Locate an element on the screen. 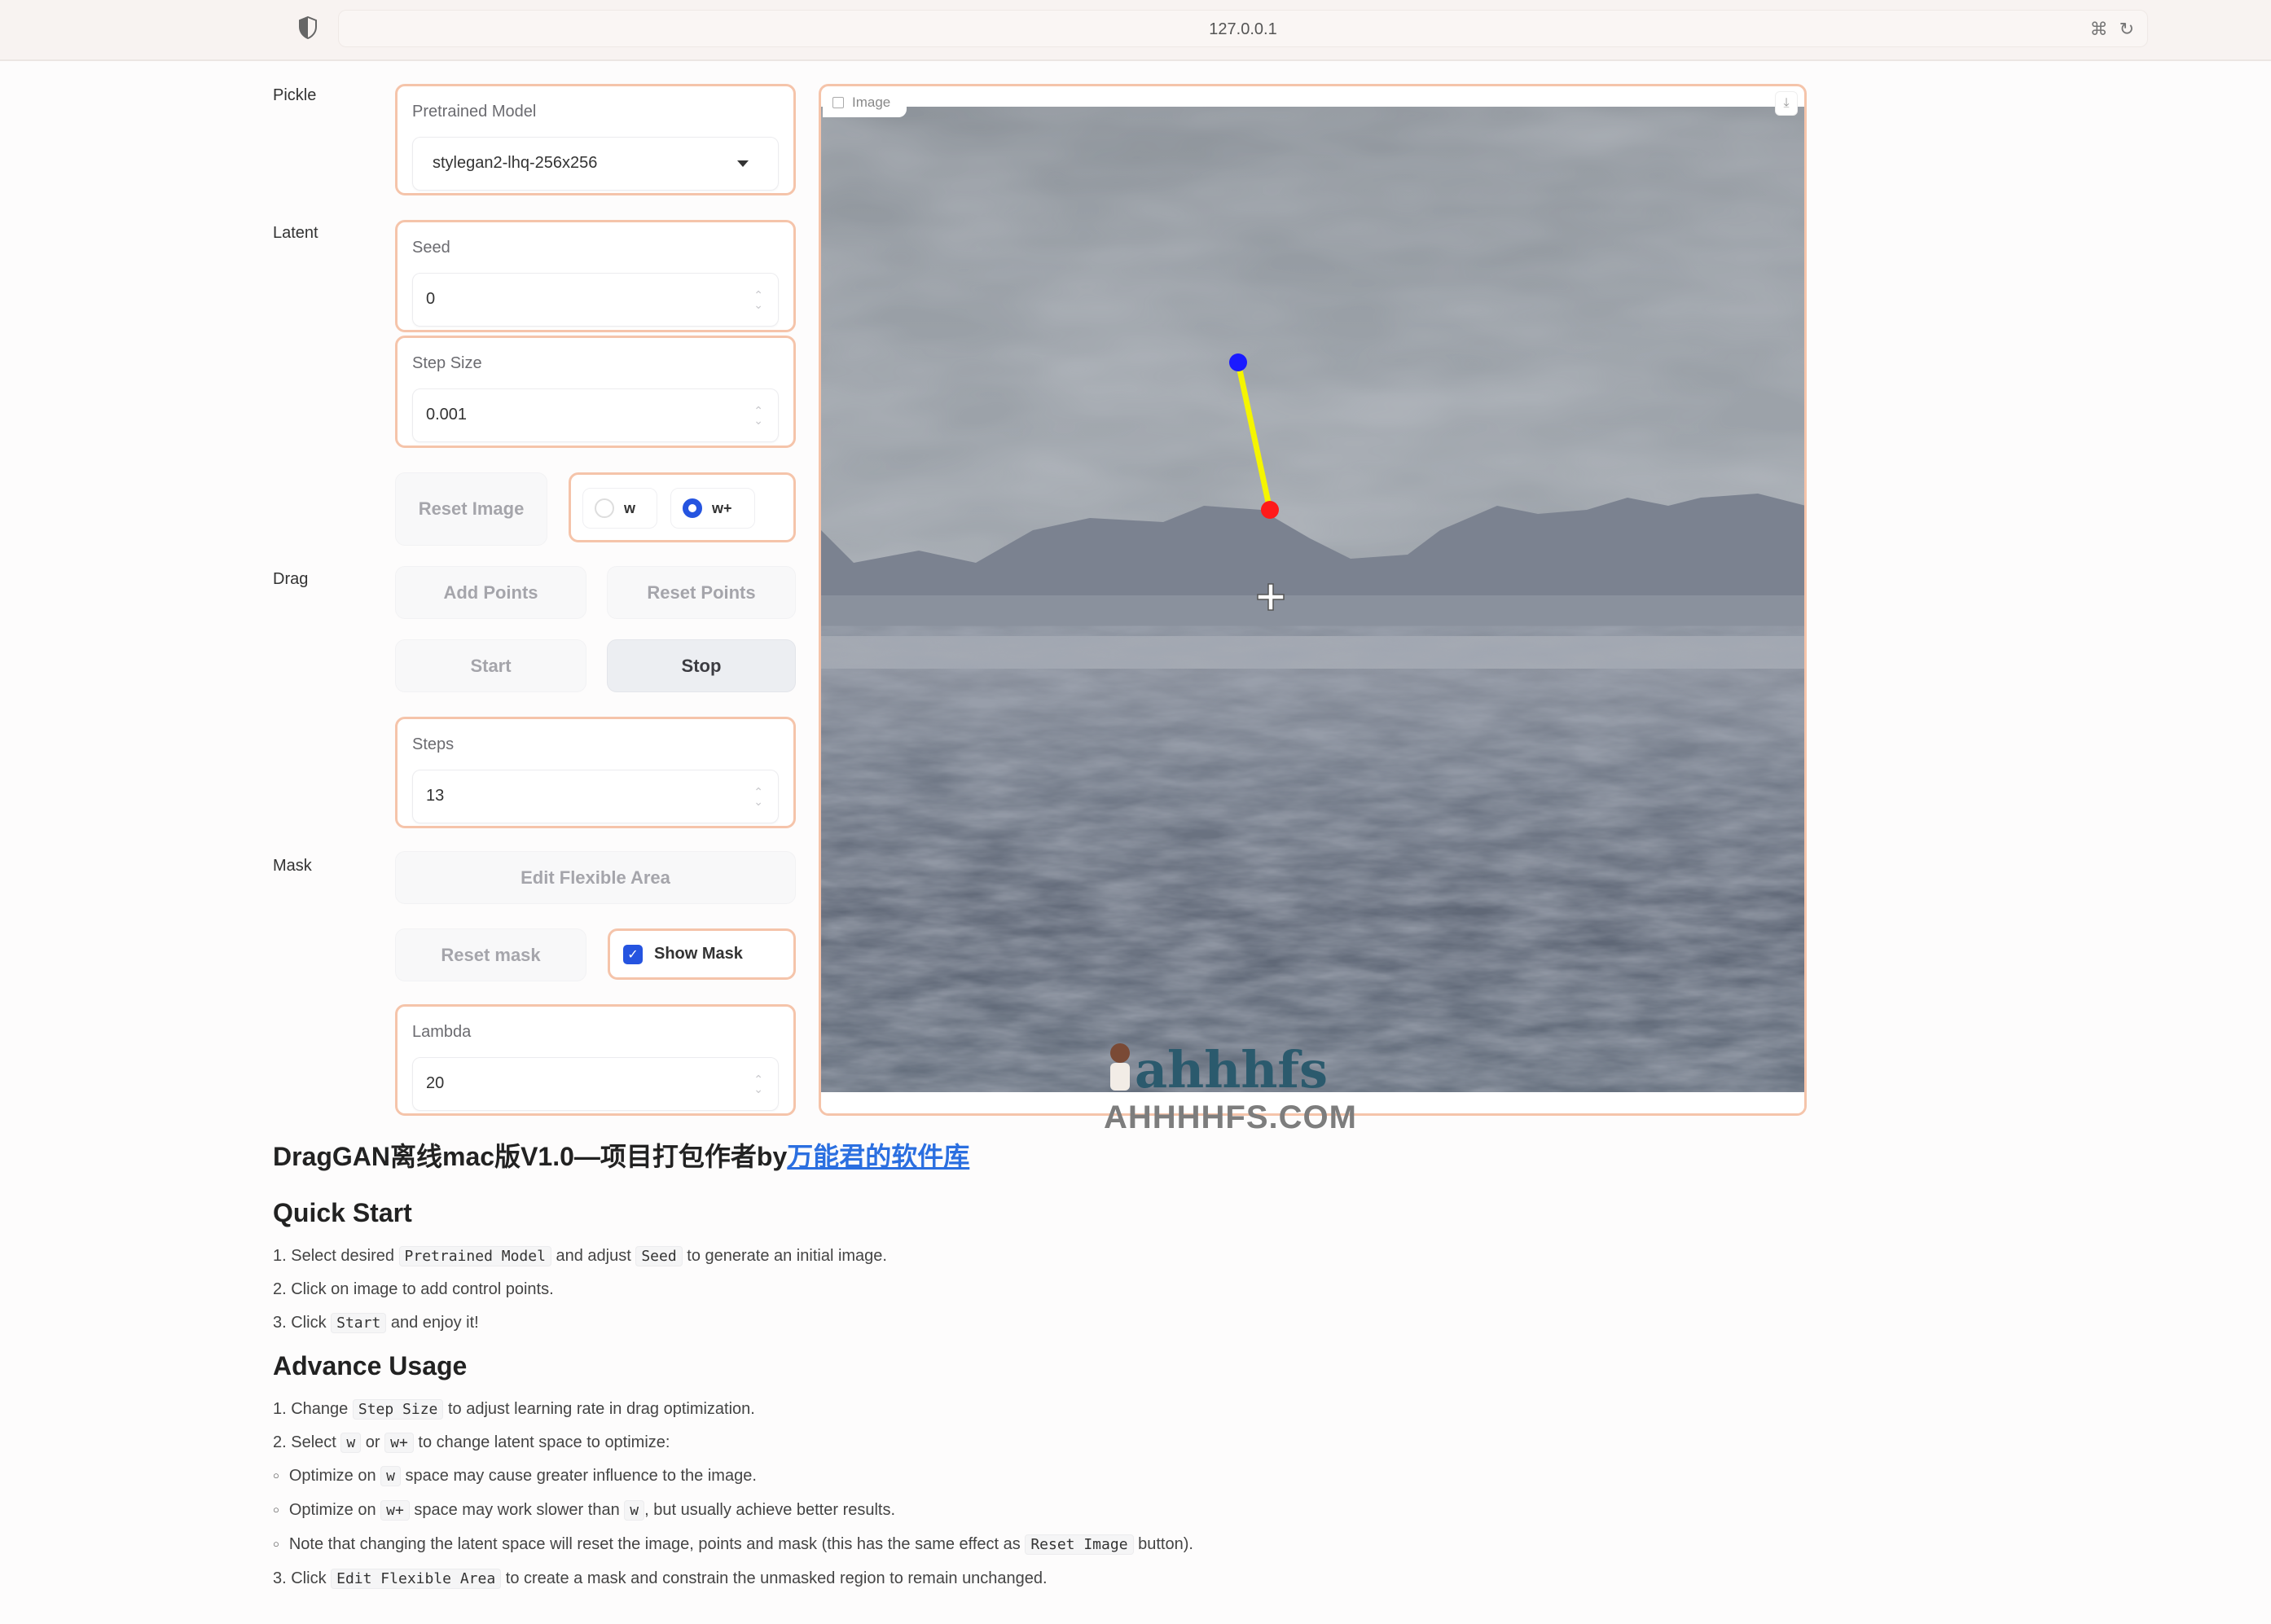 The width and height of the screenshot is (2271, 1624). handle-point is located at coordinates (1238, 362).